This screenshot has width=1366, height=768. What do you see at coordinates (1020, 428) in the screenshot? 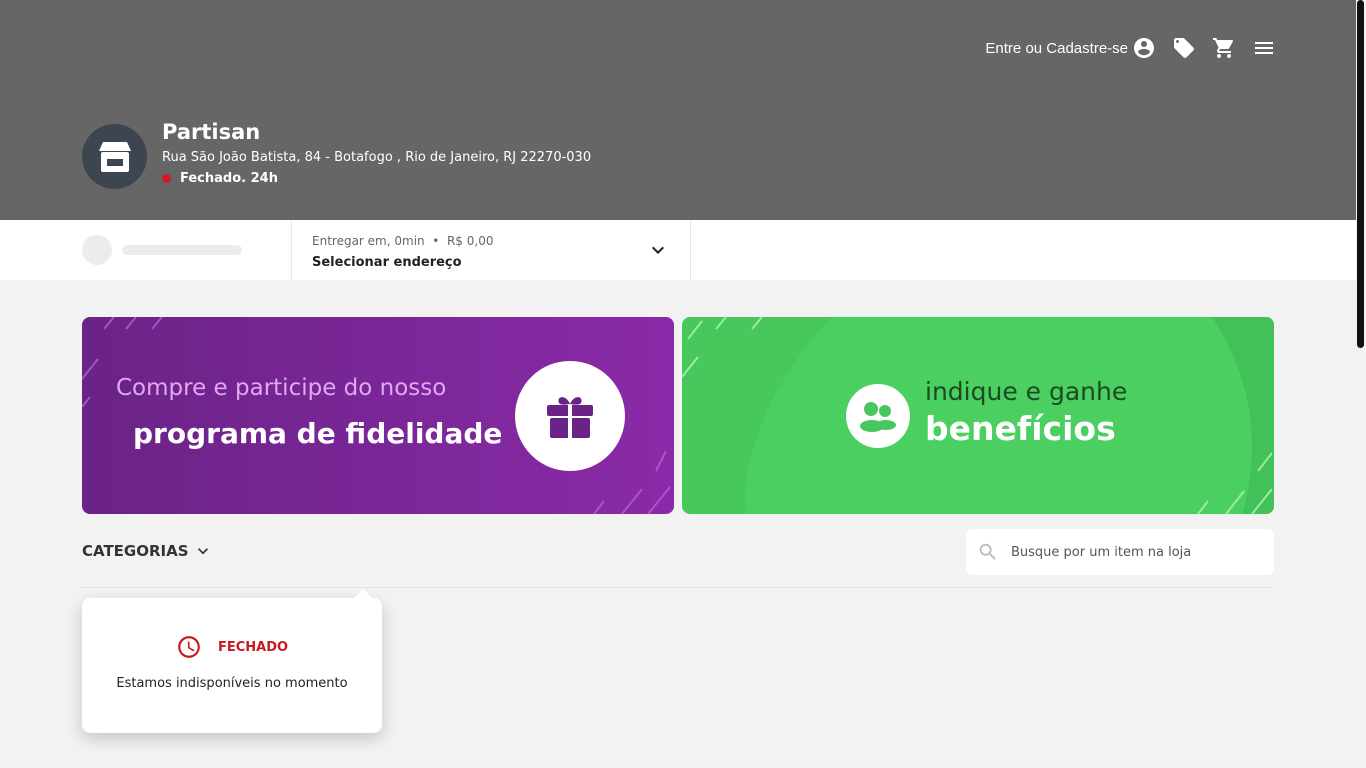
I see `referral-banner-line2: benefícios` at bounding box center [1020, 428].